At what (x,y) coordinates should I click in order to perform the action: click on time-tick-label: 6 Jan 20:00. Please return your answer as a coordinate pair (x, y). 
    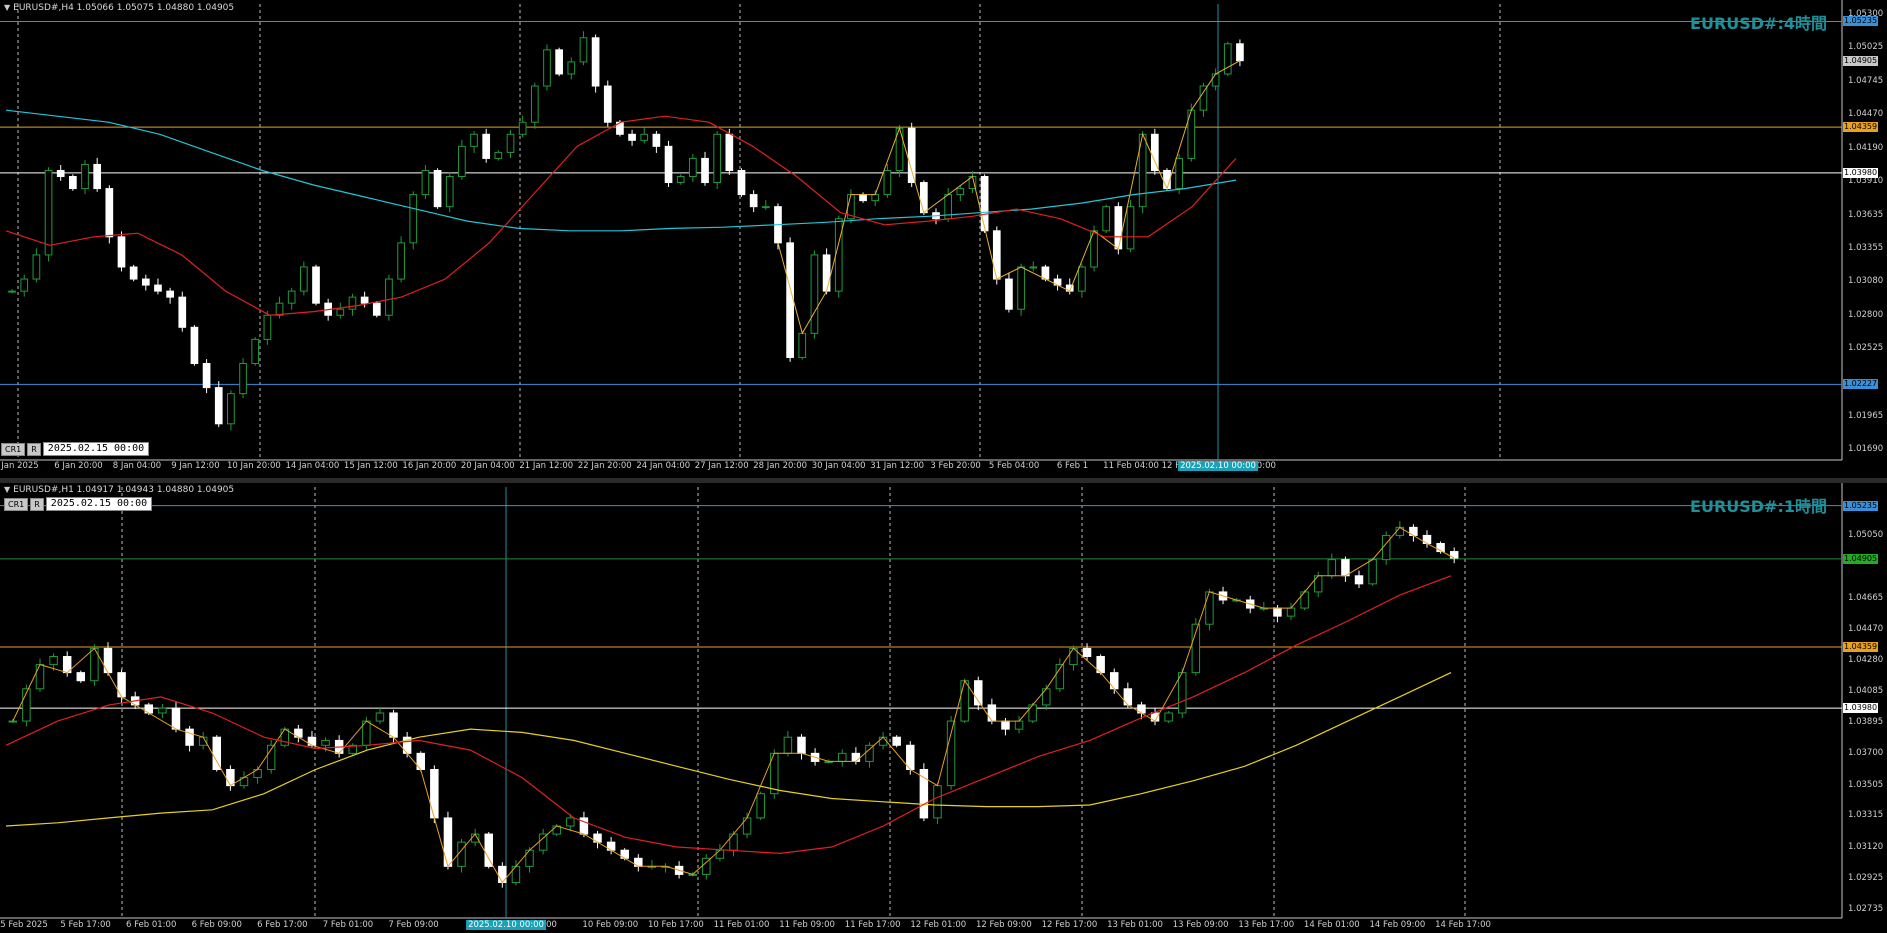
    Looking at the image, I should click on (78, 466).